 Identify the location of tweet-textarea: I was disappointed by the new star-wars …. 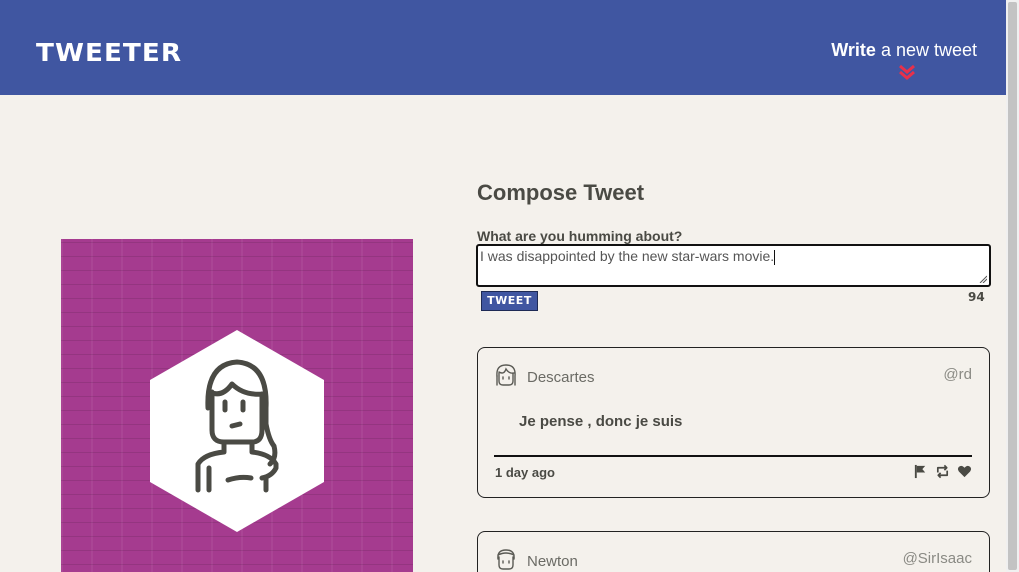
(733, 265).